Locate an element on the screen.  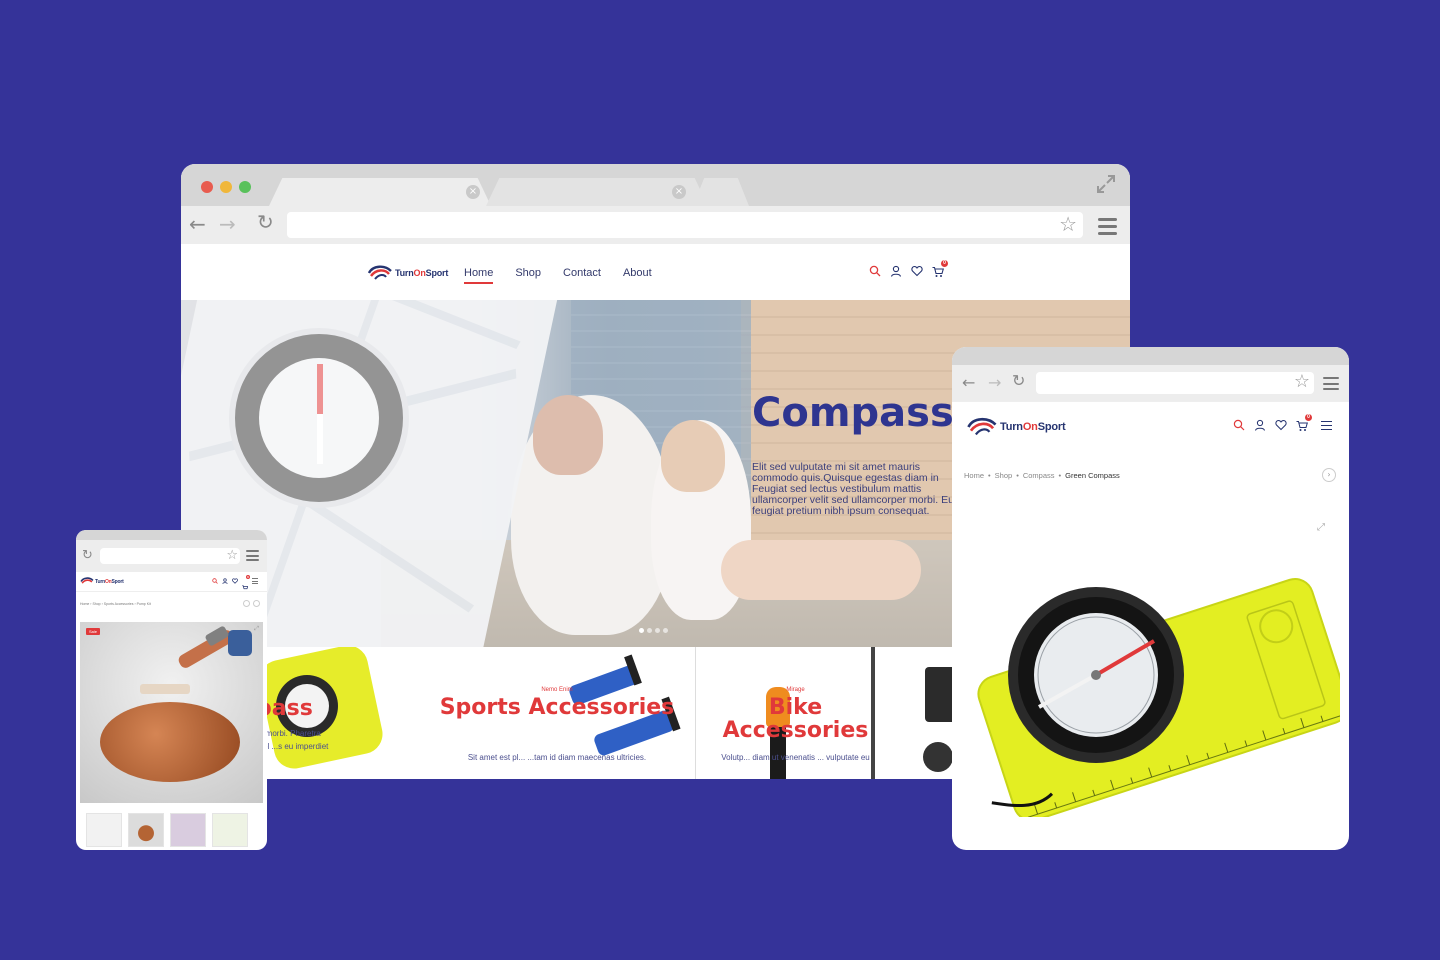
category-title: Bike Accessories is located at coordinates (795, 719).